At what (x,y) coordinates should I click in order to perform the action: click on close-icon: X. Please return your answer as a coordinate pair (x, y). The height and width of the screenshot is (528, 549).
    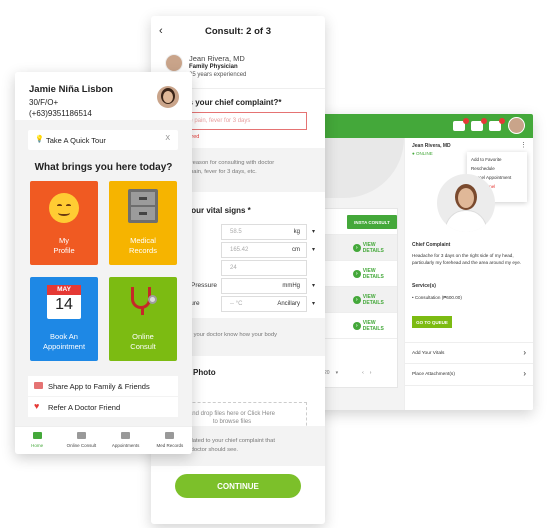
    Looking at the image, I should click on (167, 138).